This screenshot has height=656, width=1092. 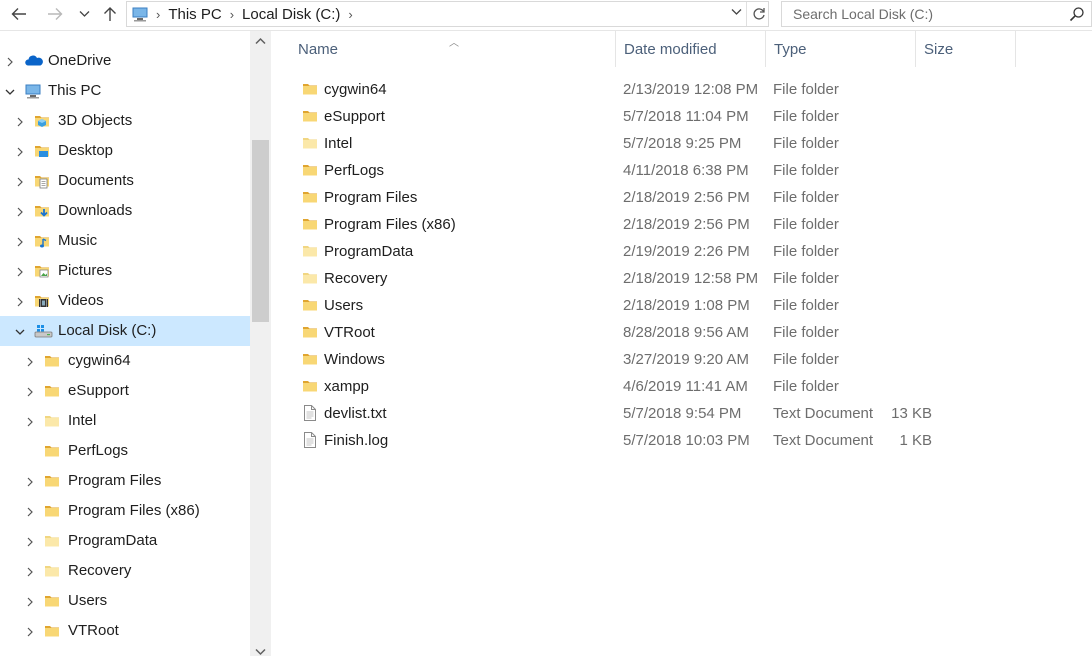 I want to click on nav-item-3d-objects: 3D Objects, so click(x=125, y=121).